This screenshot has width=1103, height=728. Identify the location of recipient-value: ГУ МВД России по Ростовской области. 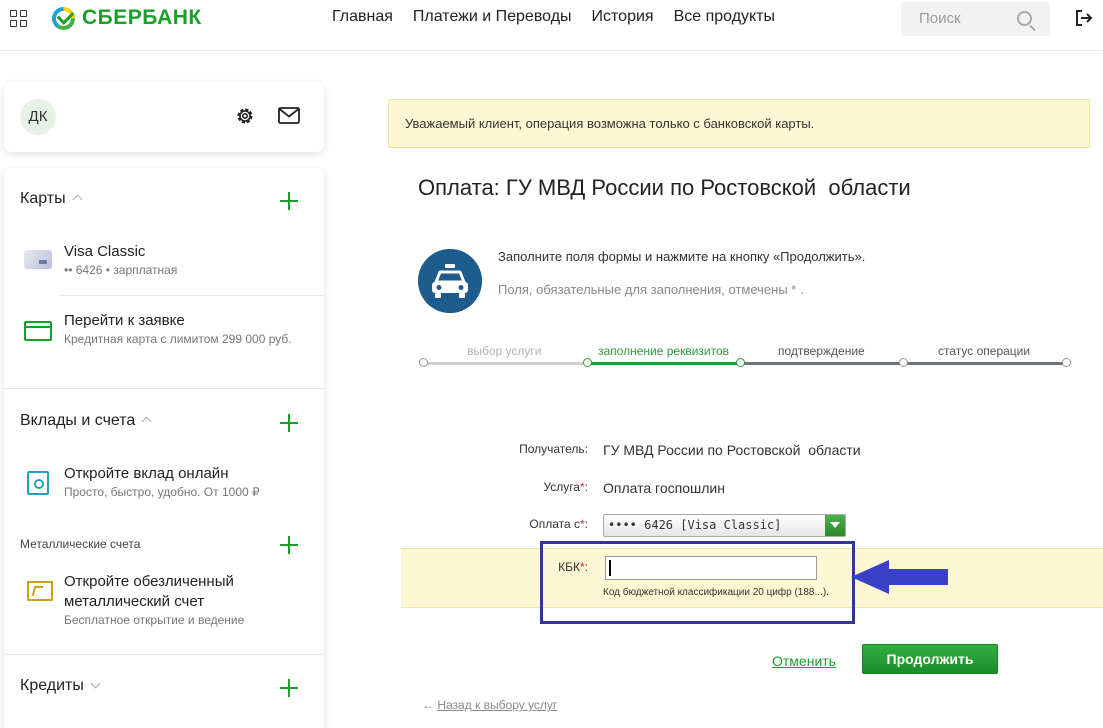
(732, 450).